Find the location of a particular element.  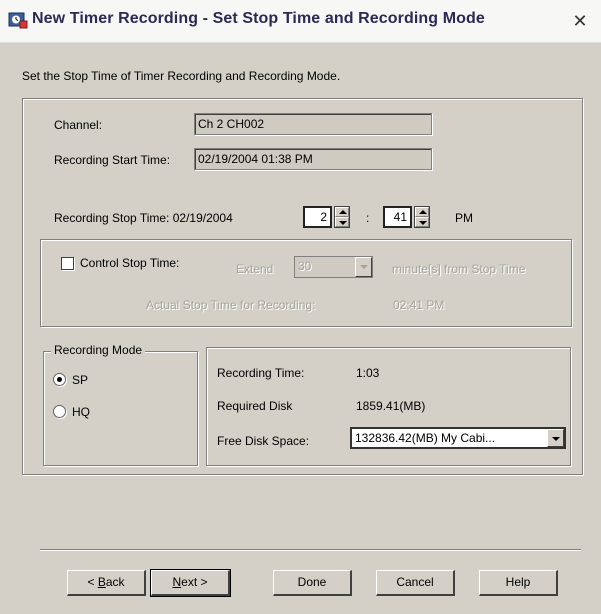

control-stop-label: Control Stop Time: is located at coordinates (130, 263).